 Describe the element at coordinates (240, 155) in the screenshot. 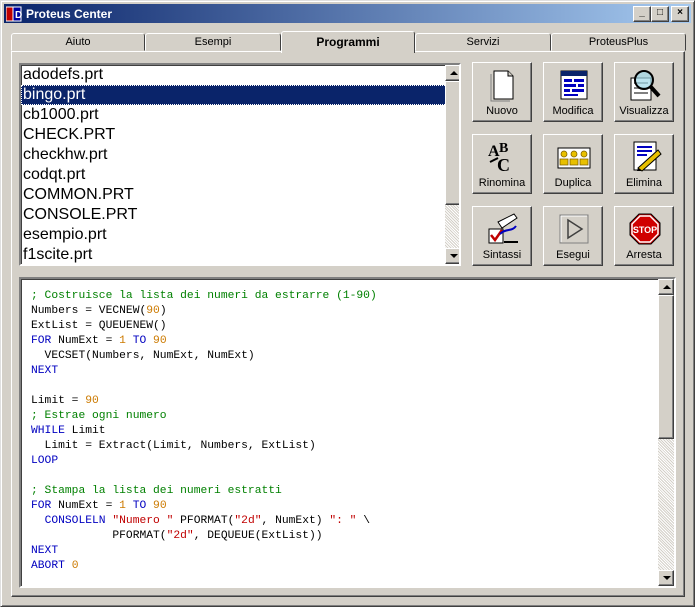

I see `file-list-item: checkhw.prt` at that location.